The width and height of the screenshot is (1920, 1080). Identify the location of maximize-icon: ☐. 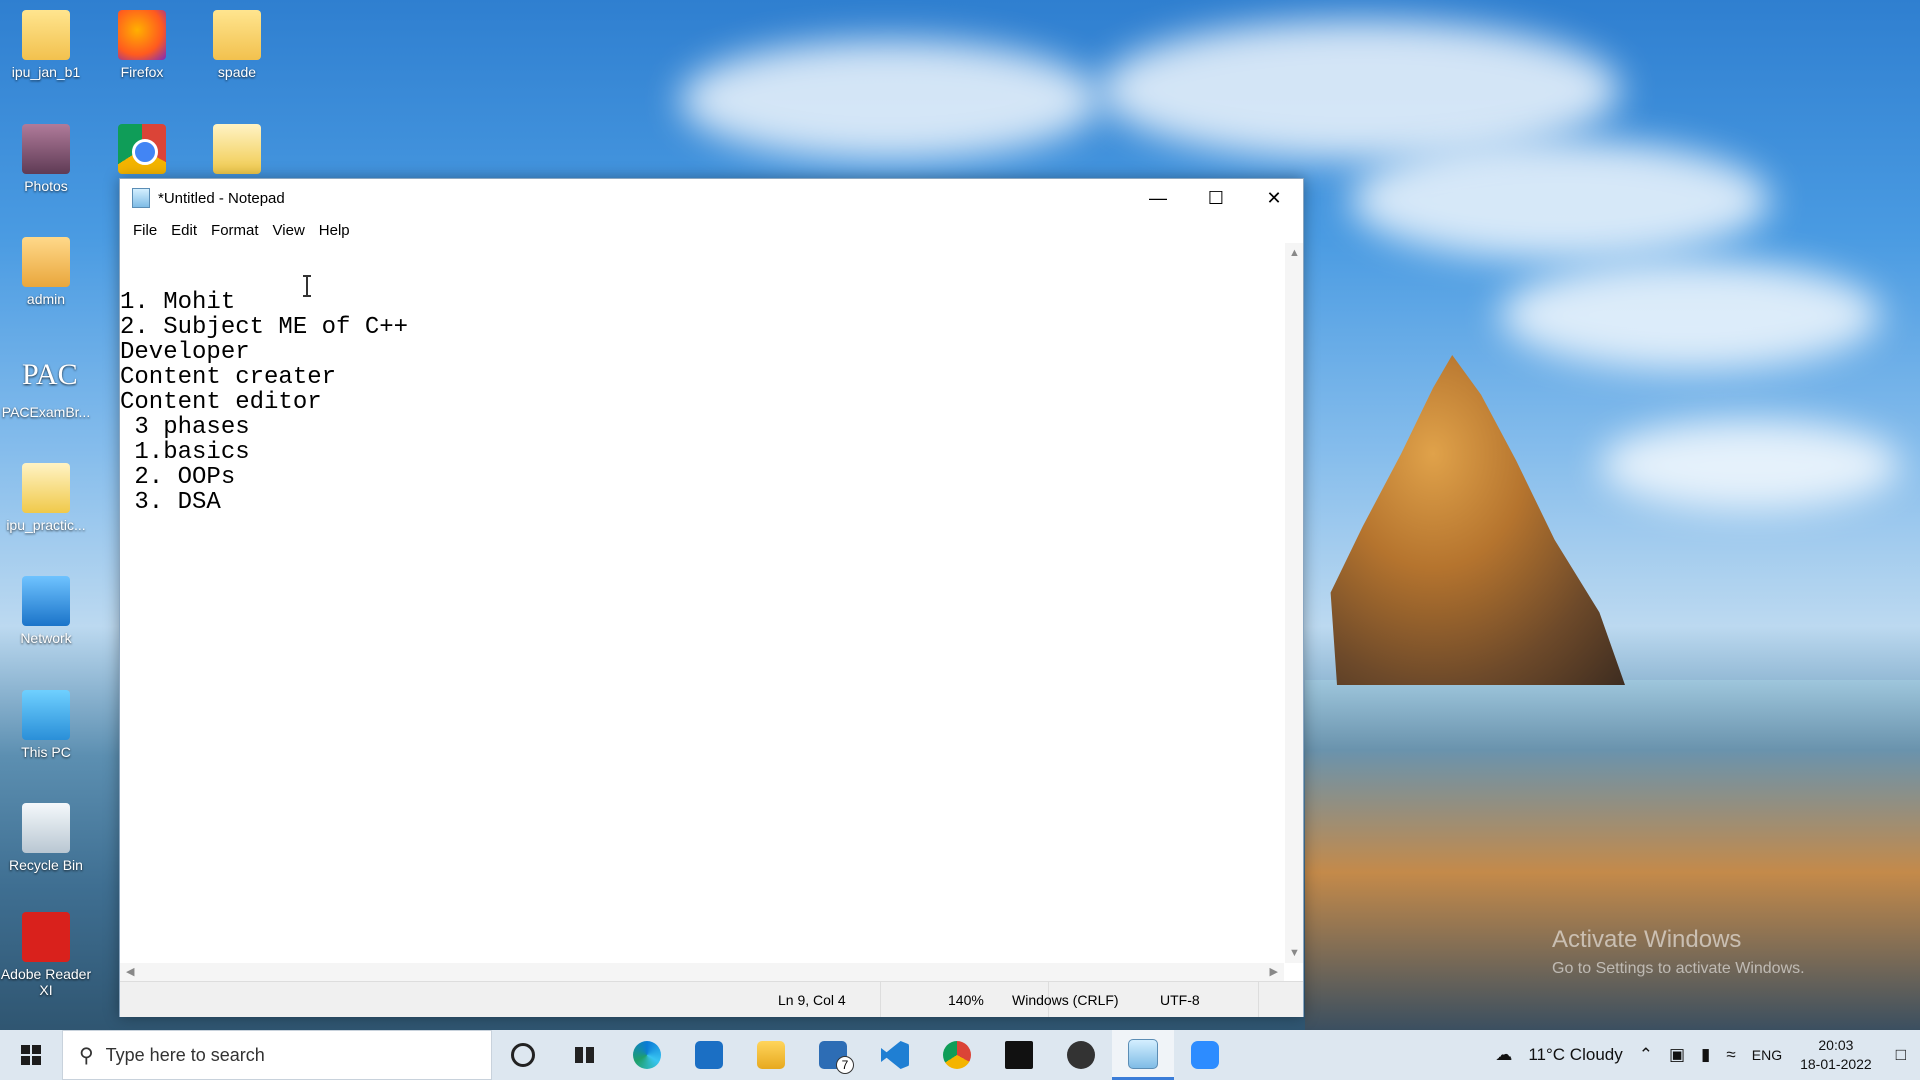
(1216, 197).